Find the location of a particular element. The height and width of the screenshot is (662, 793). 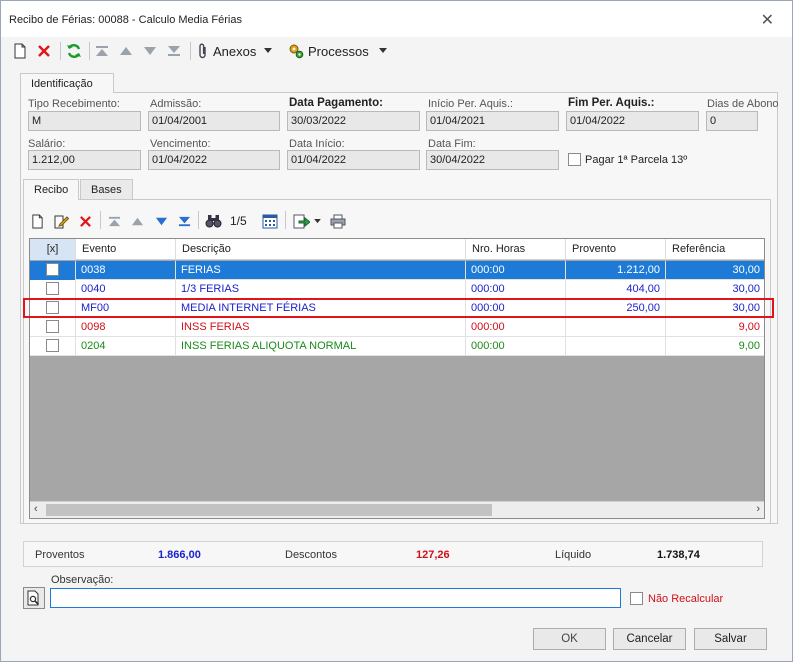

cell-provento: 250,00 is located at coordinates (616, 308).